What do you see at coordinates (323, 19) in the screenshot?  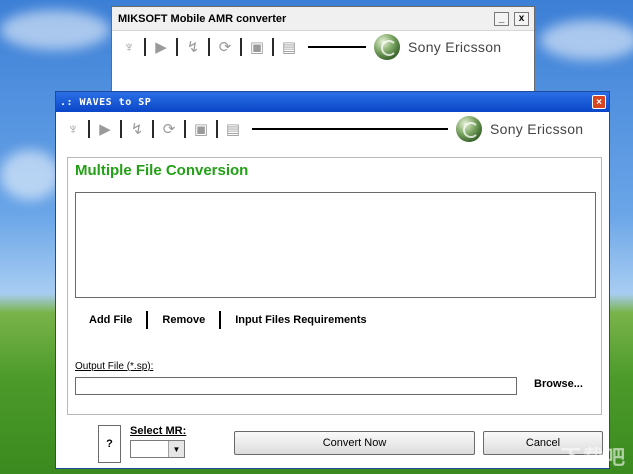 I see `back-window-titlebar: MIKSOFT Mobile AMR converter _ x` at bounding box center [323, 19].